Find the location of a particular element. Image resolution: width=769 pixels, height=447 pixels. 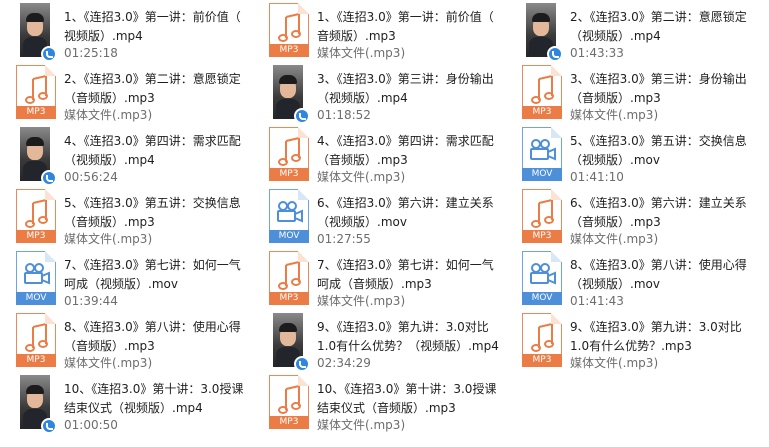

file-item: MOV 8、《连招3.0》第八讲：使用心得 （视频版）.mov 01:41:43 is located at coordinates (631, 279).